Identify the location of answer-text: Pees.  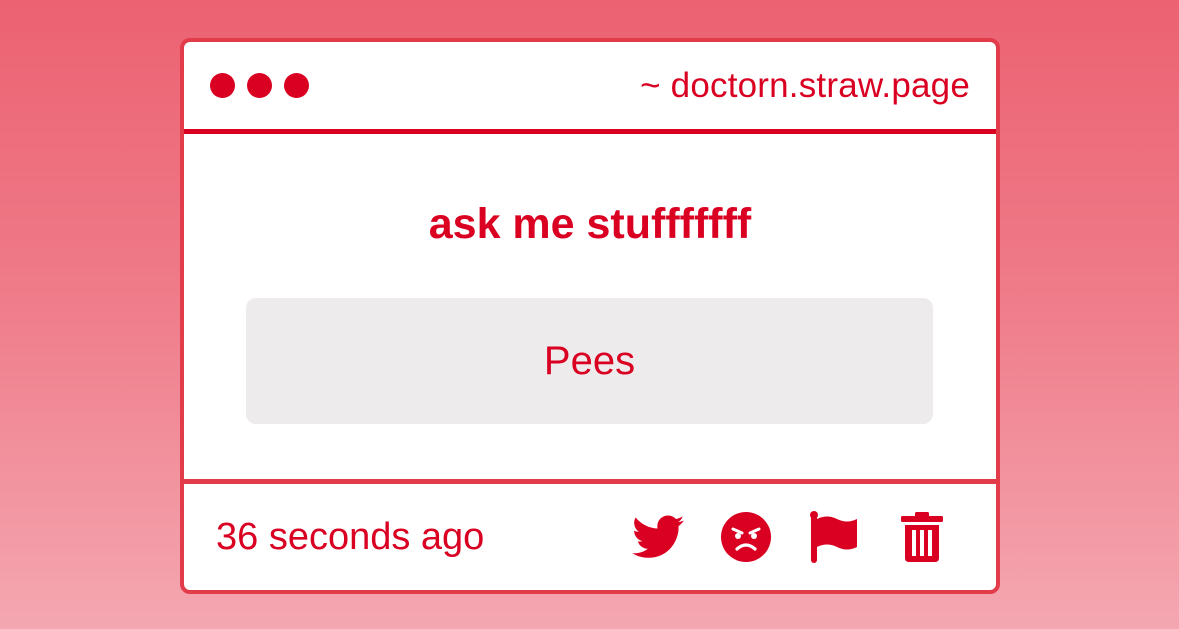
(589, 360).